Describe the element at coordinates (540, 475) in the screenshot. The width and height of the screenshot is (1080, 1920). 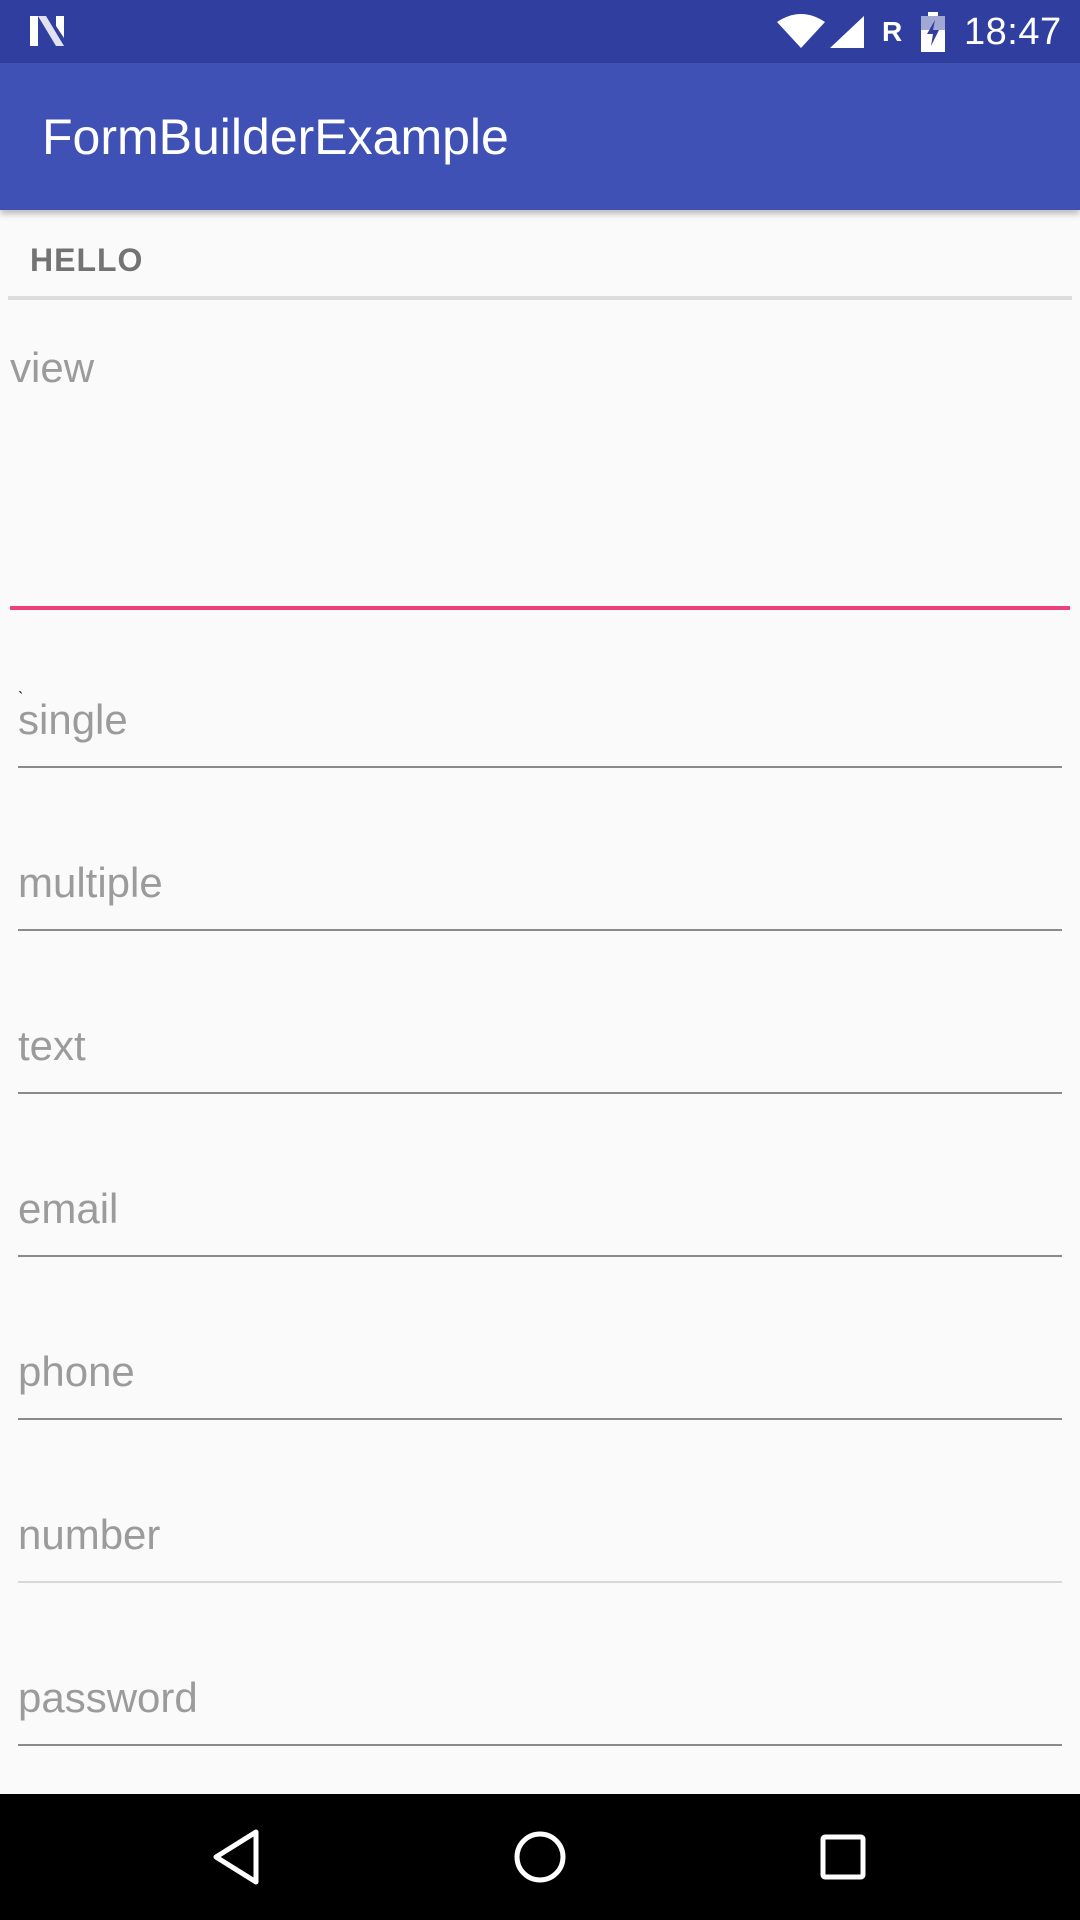
I see `view-textarea: view` at that location.